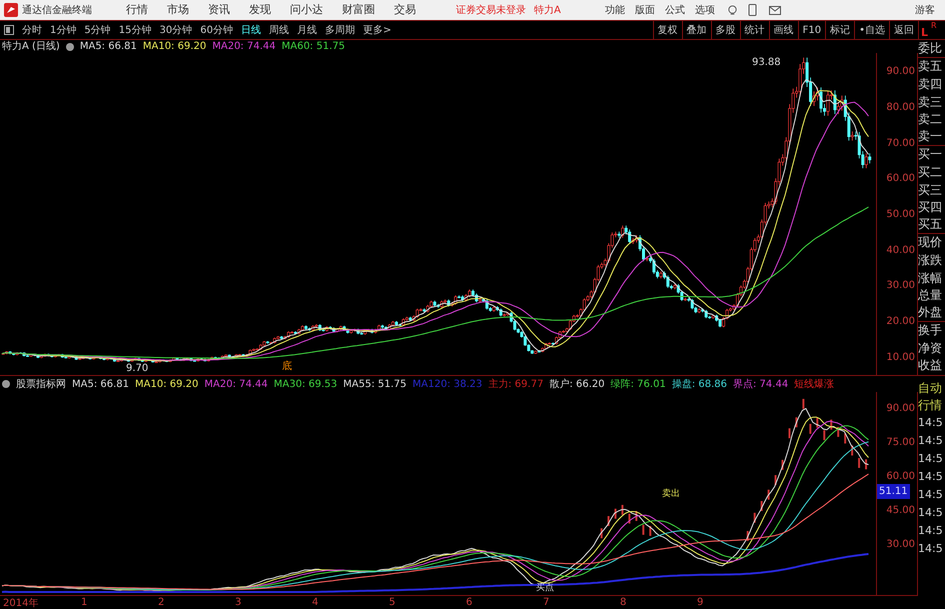 This screenshot has height=609, width=945. What do you see at coordinates (577, 385) in the screenshot?
I see `indicator-value: 散户: 66.20` at bounding box center [577, 385].